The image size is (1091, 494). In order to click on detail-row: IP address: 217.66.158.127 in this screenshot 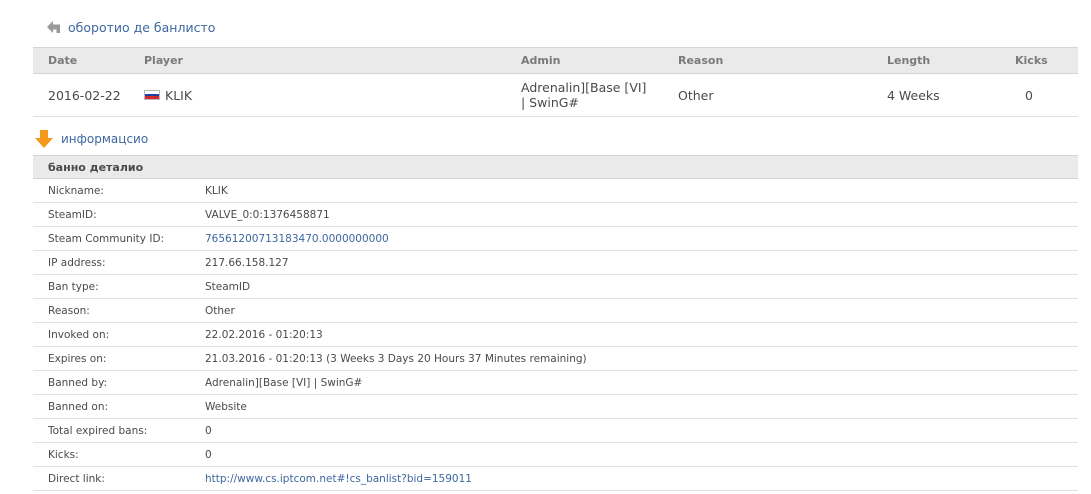, I will do `click(555, 263)`.